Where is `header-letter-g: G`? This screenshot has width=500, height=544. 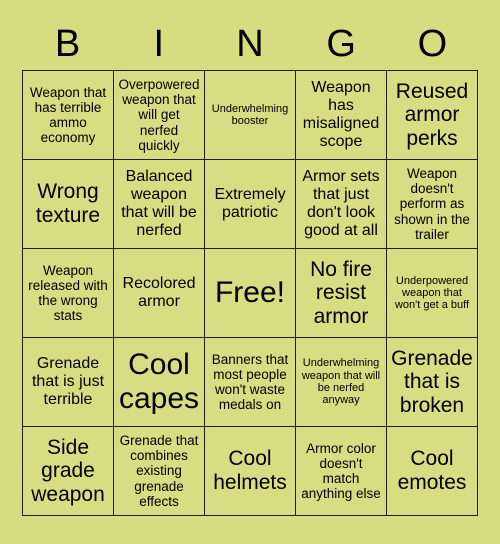
header-letter-g: G is located at coordinates (341, 44).